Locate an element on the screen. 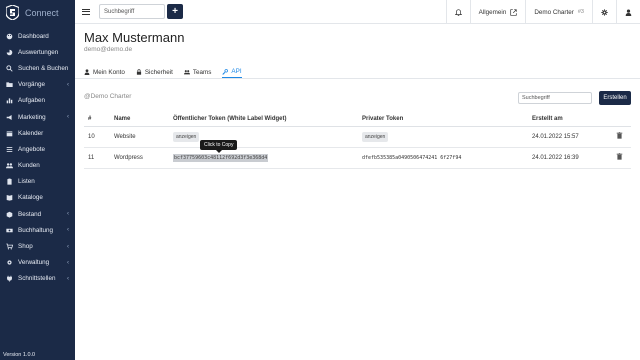 This screenshot has height=360, width=640. settings-button is located at coordinates (604, 12).